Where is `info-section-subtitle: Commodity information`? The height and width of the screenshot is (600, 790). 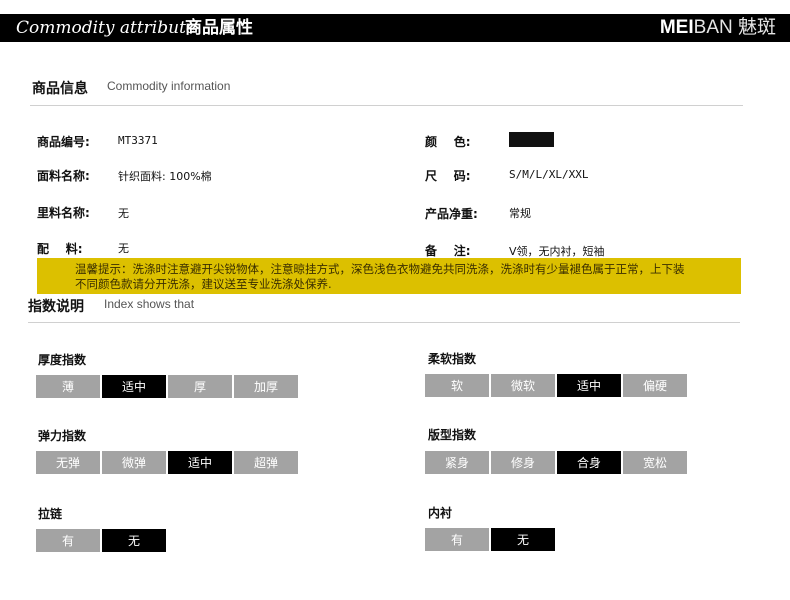 info-section-subtitle: Commodity information is located at coordinates (169, 86).